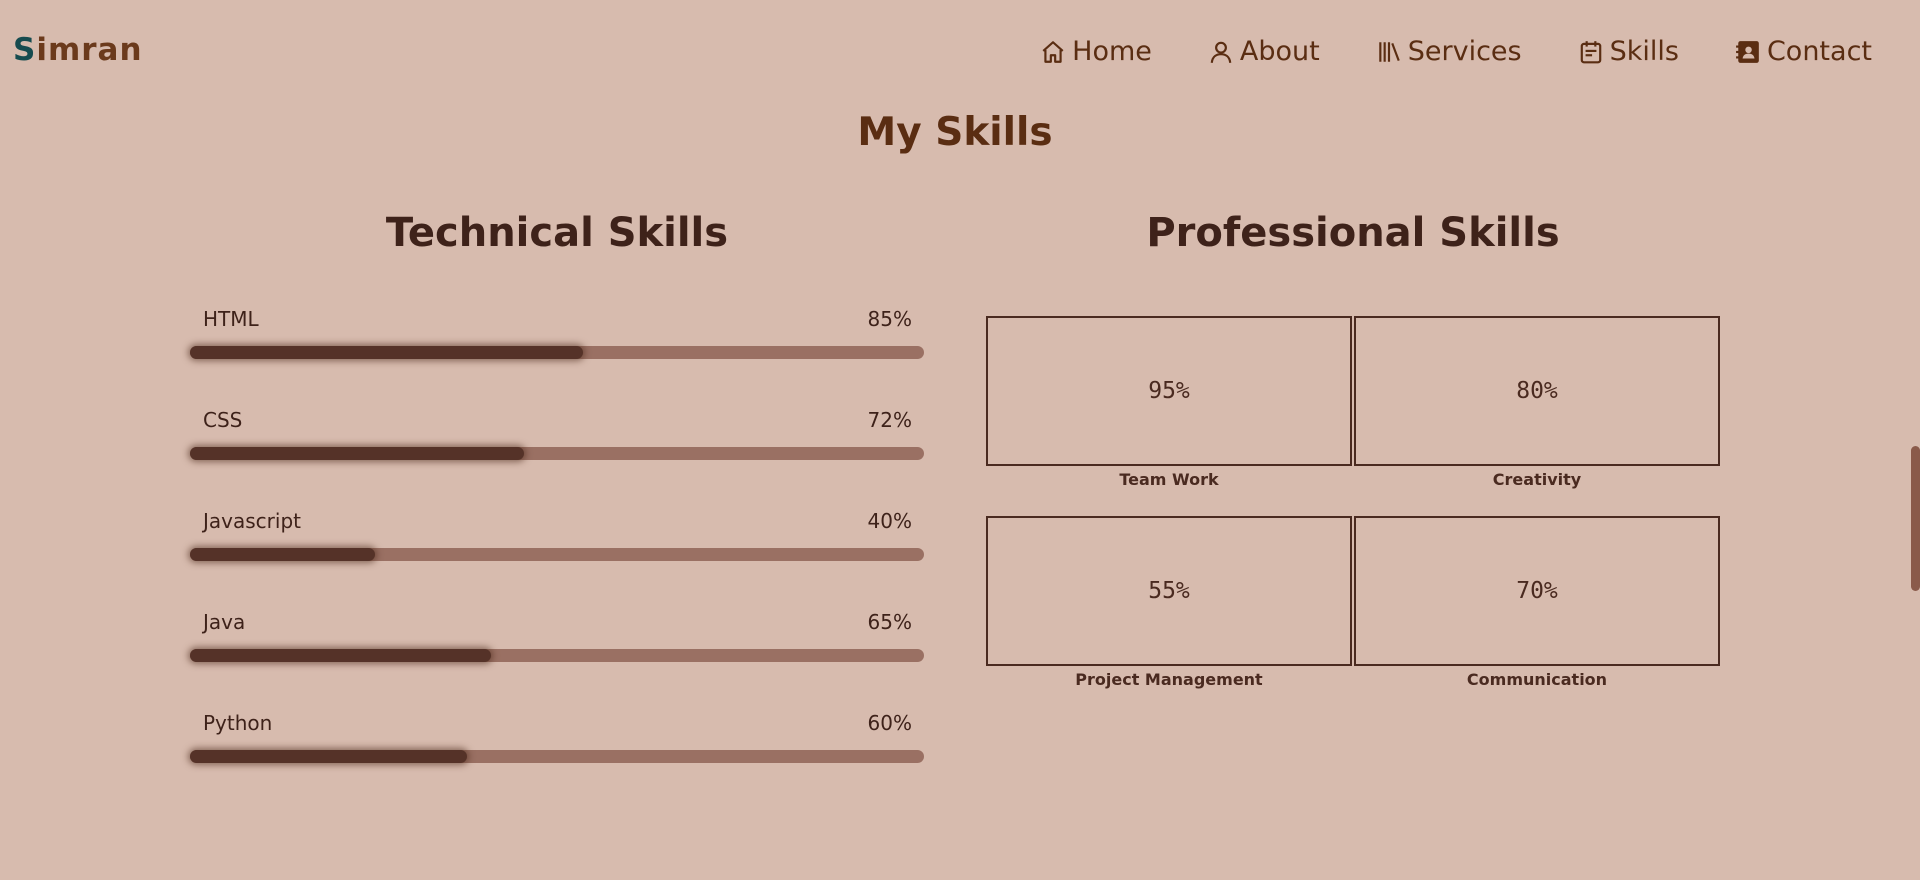 Image resolution: width=1920 pixels, height=880 pixels. Describe the element at coordinates (238, 723) in the screenshot. I see `skill-name: Python` at that location.